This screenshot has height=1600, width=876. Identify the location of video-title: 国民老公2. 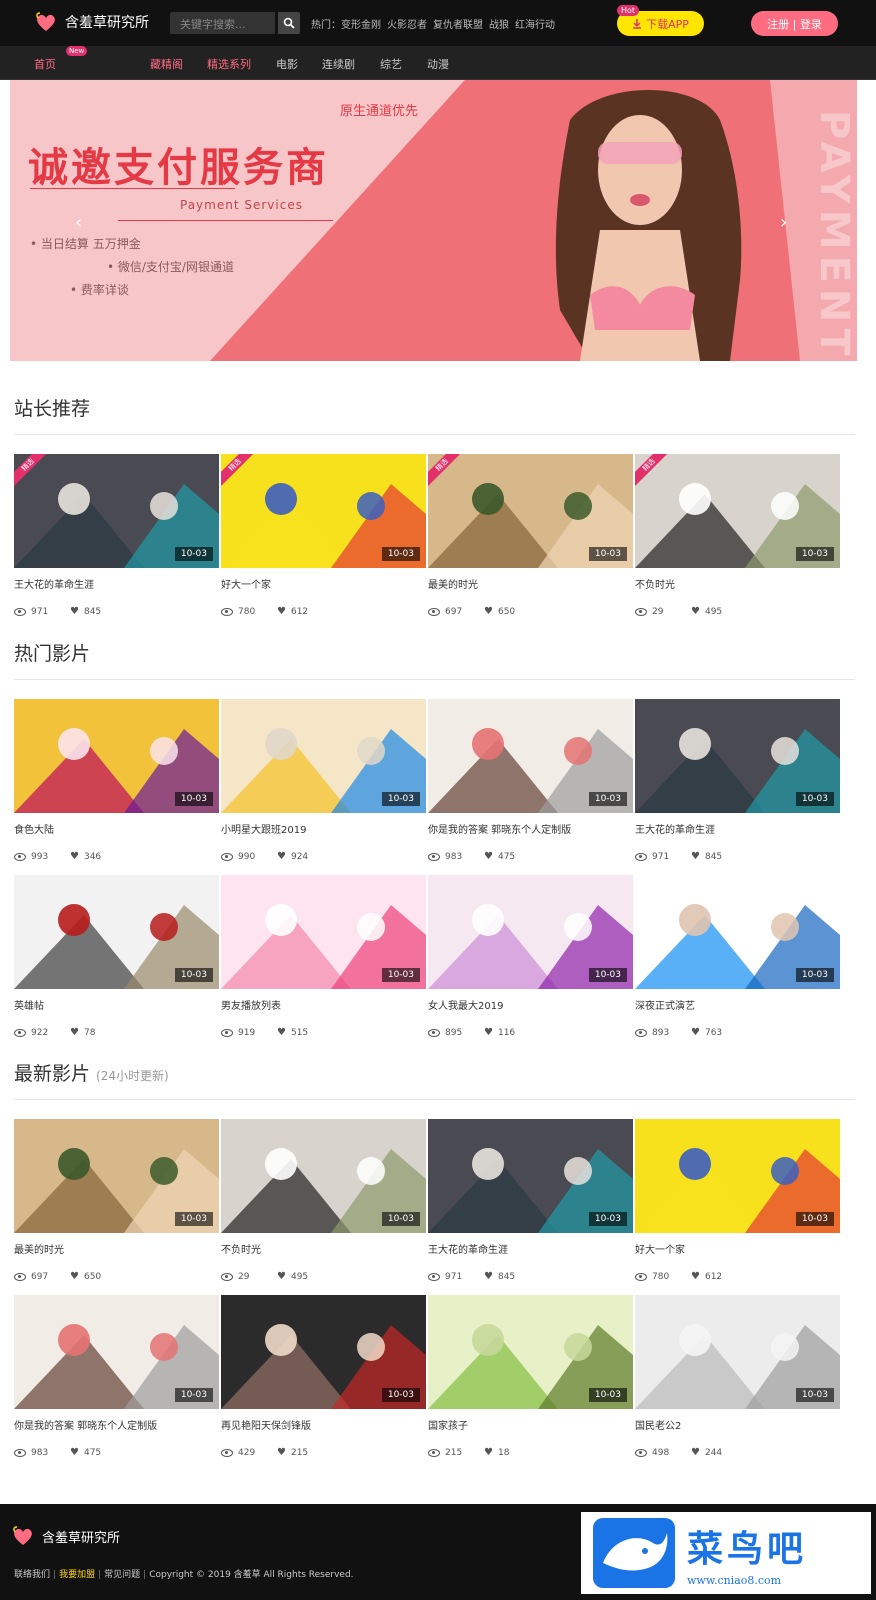
(737, 1424).